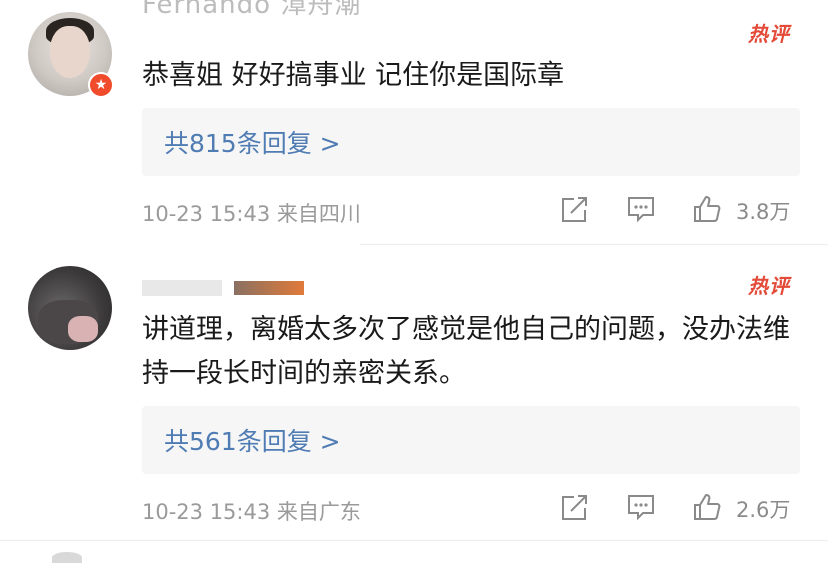 This screenshot has height=563, width=828. Describe the element at coordinates (763, 510) in the screenshot. I see `like-count: 2.6万` at that location.